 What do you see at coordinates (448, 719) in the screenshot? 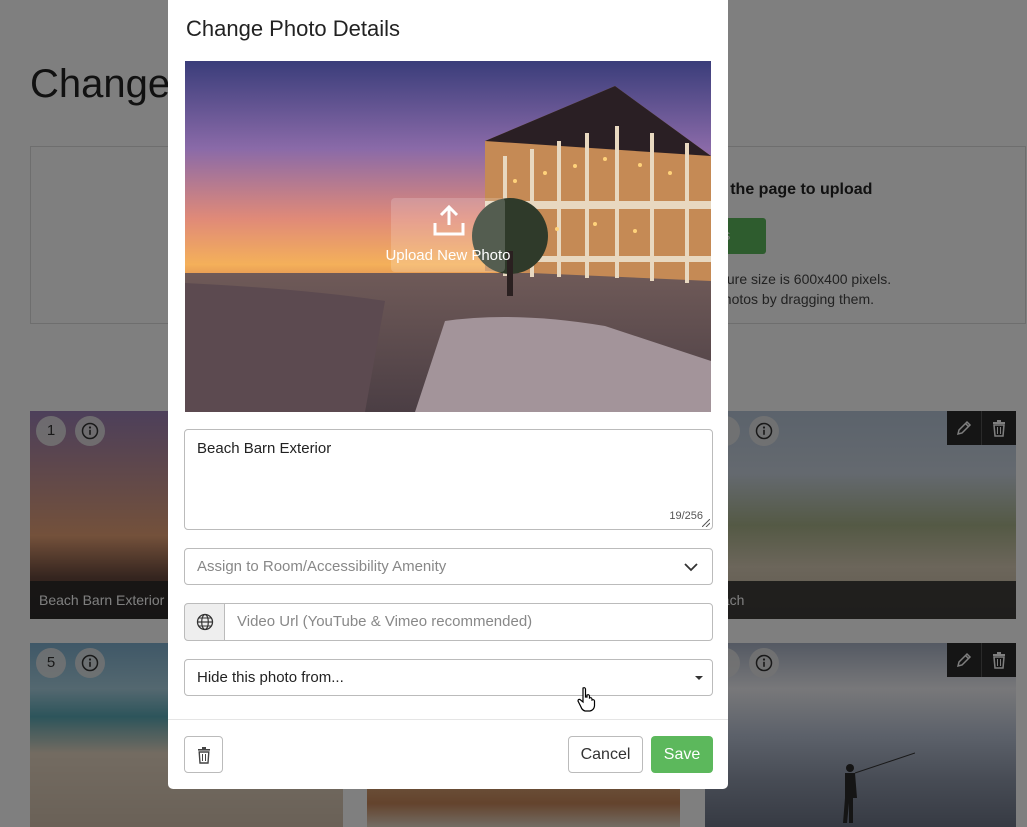
I see `modal-footer-divider` at bounding box center [448, 719].